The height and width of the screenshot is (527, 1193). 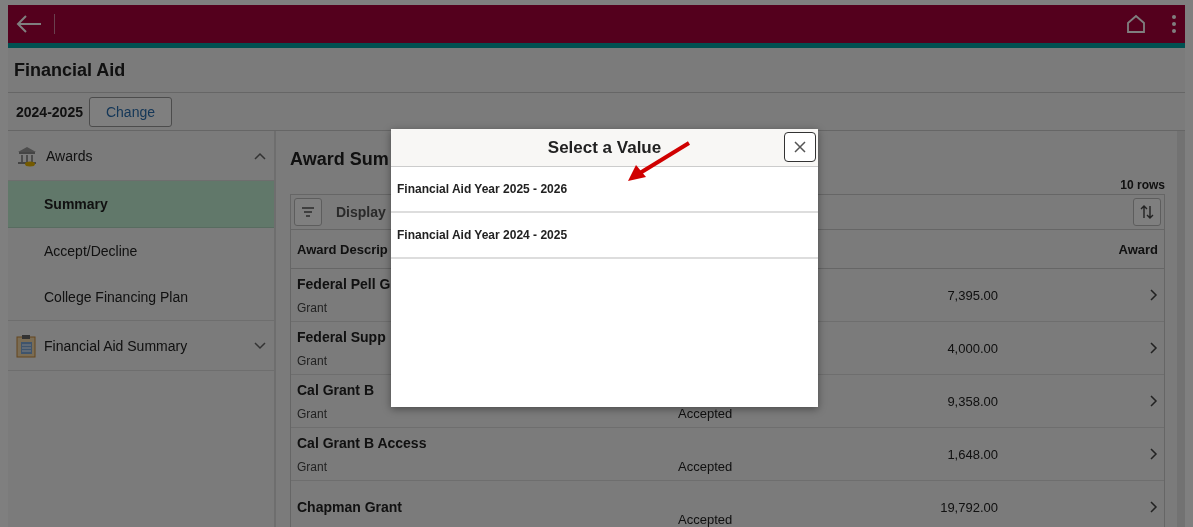 What do you see at coordinates (49, 111) in the screenshot?
I see `aid-year: 2024-2025` at bounding box center [49, 111].